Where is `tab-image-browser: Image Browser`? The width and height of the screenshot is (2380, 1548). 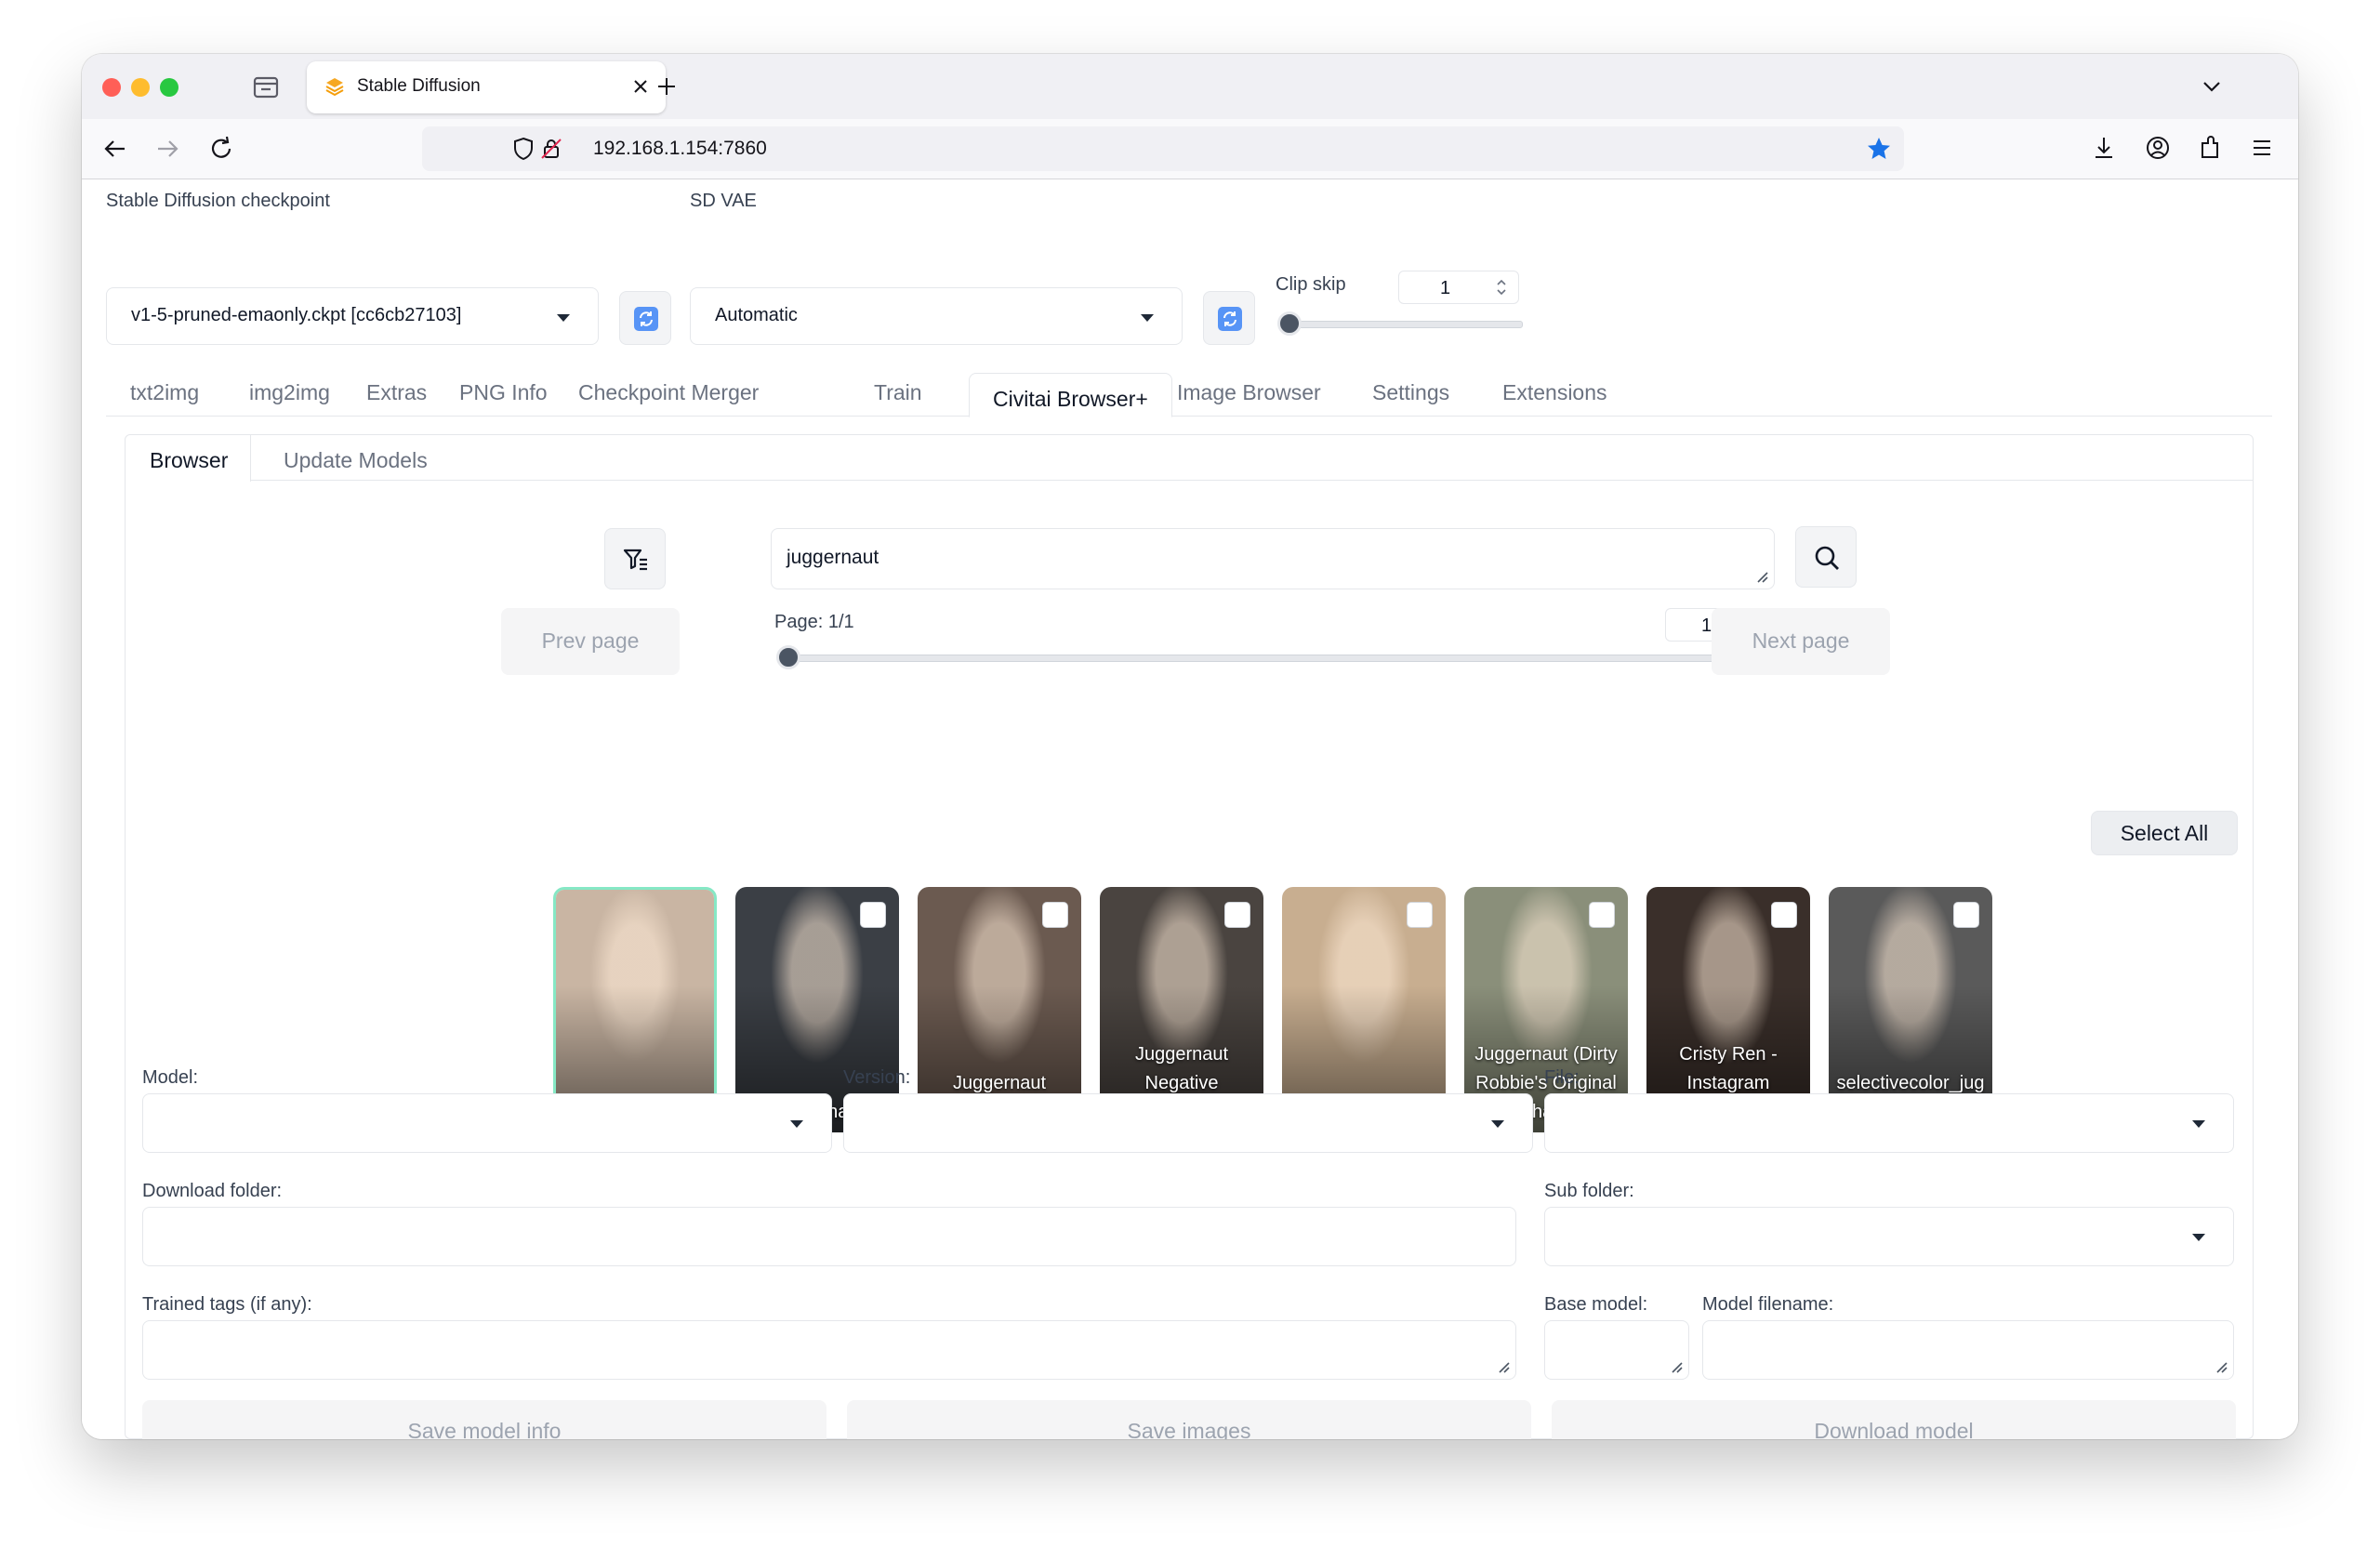
tab-image-browser: Image Browser is located at coordinates (1249, 392).